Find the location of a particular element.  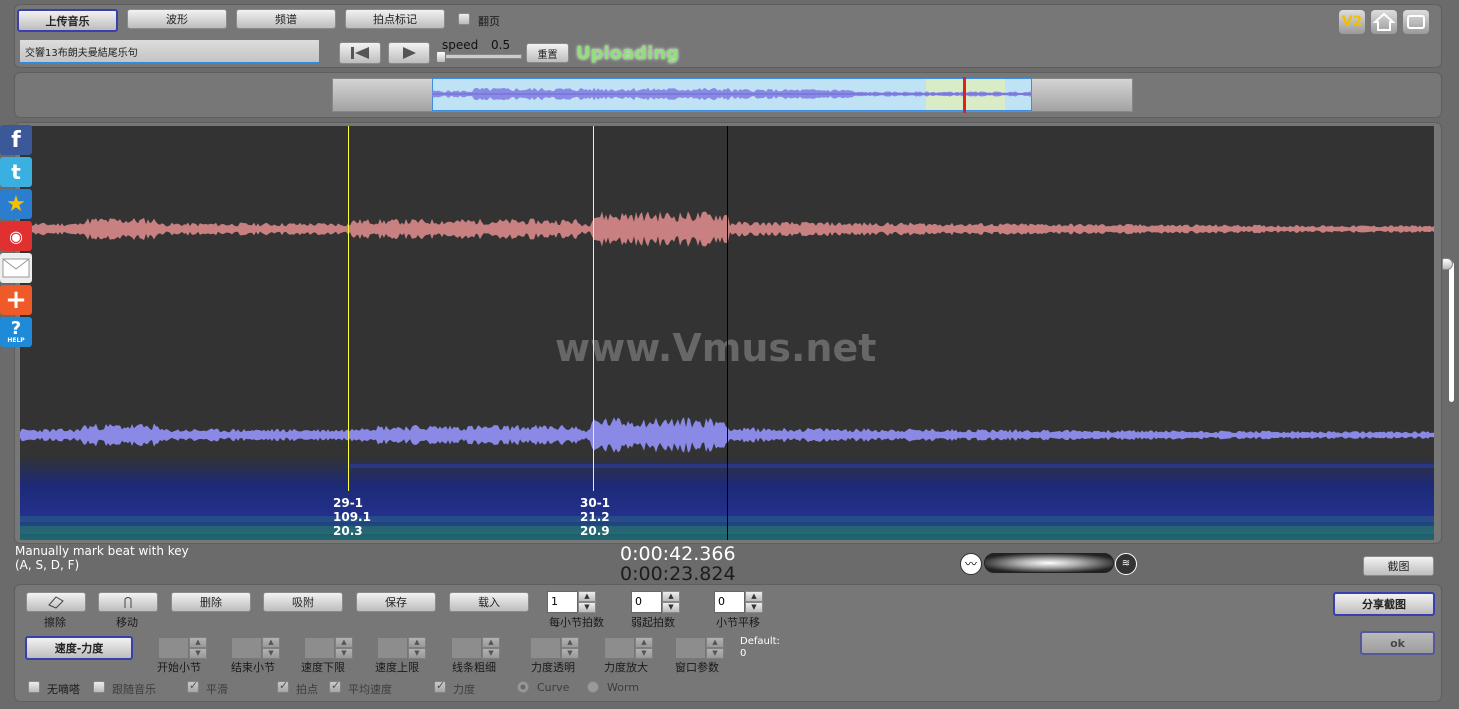

smooth-checkbox is located at coordinates (193, 686).